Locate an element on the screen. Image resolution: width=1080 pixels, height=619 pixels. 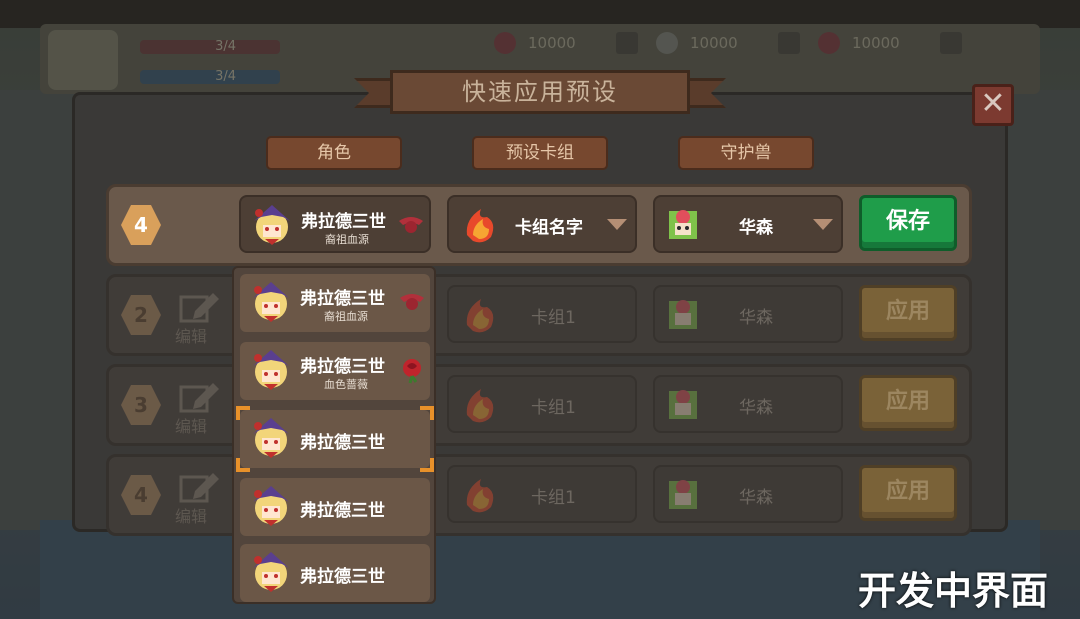
preset-number-badge: 2 is located at coordinates (141, 315).